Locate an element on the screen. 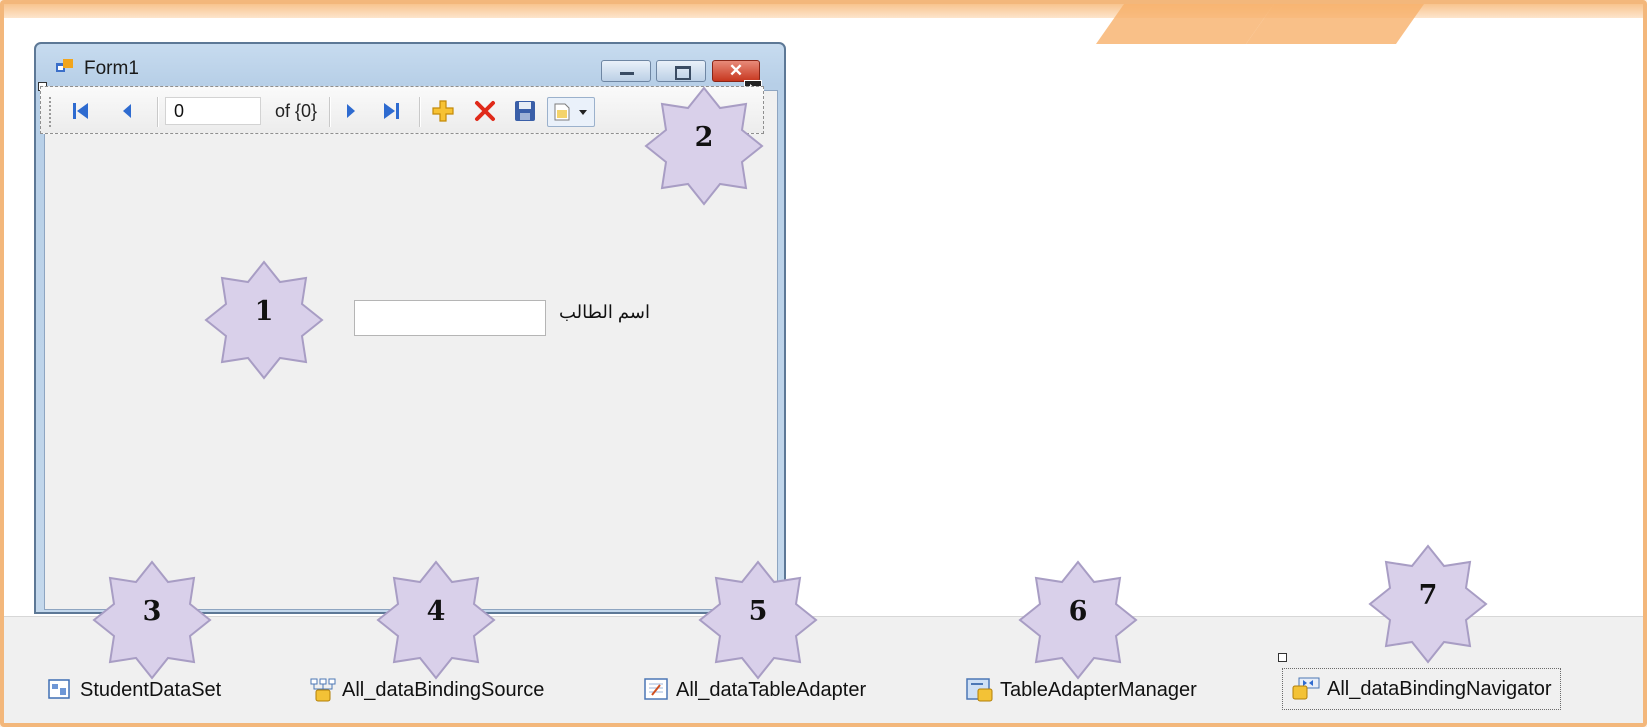 The image size is (1647, 727). callout-number: 7 is located at coordinates (1428, 595).